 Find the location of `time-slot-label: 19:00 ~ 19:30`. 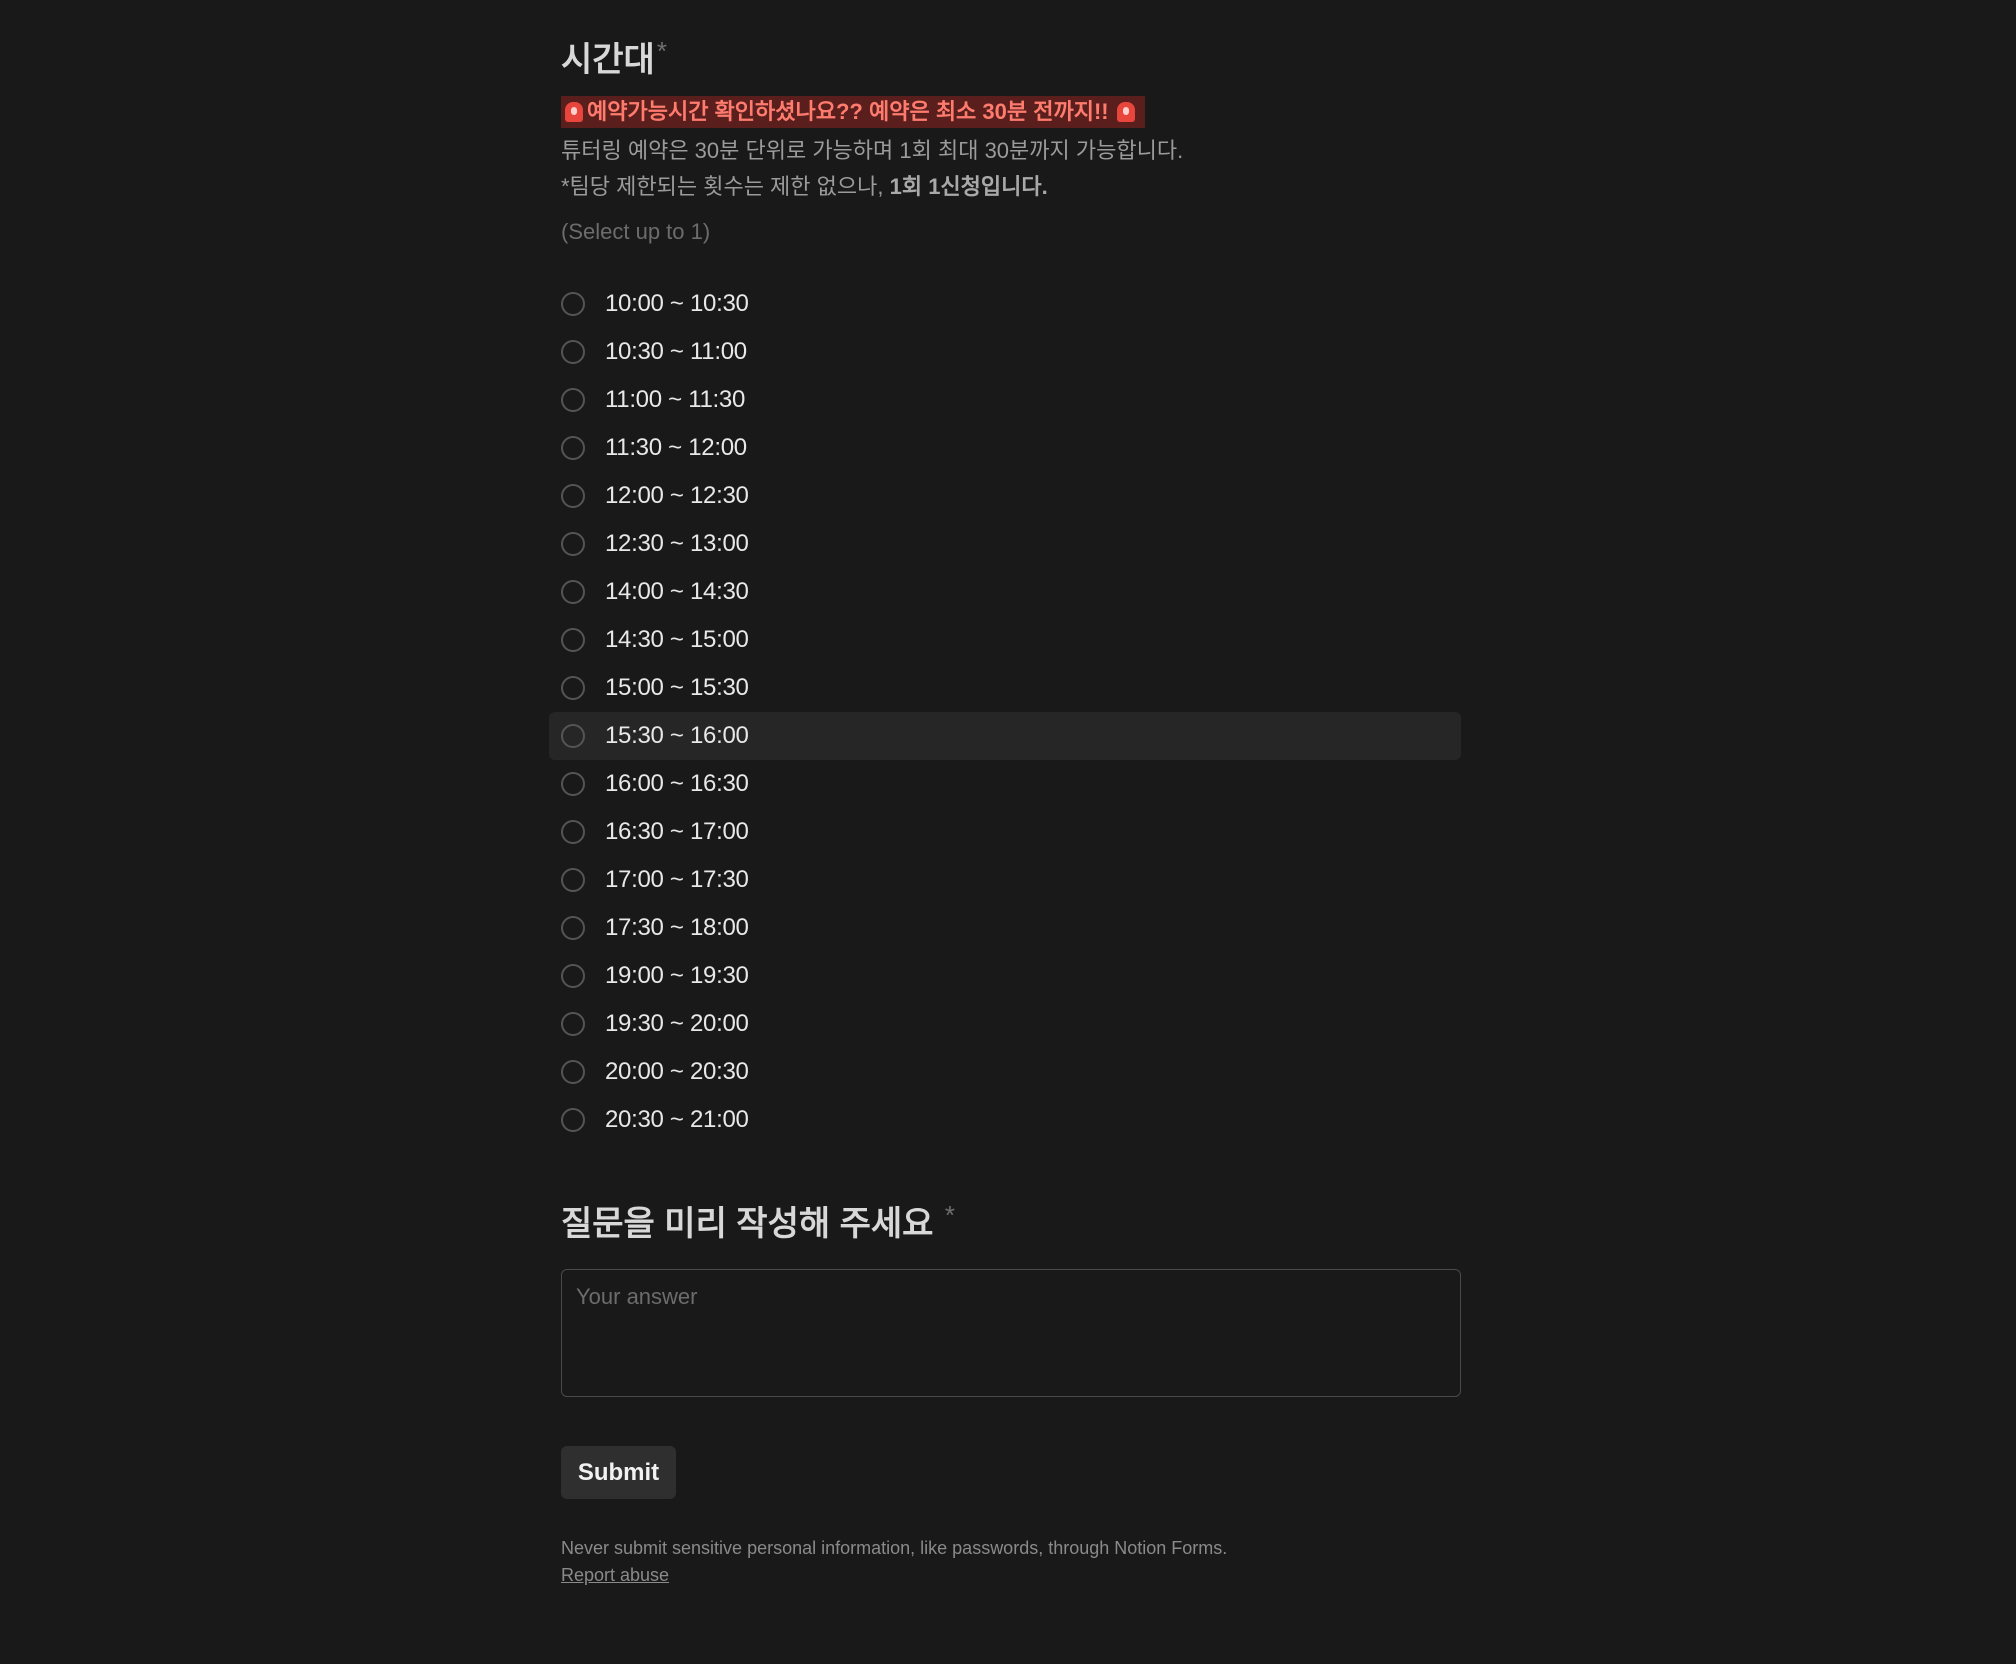

time-slot-label: 19:00 ~ 19:30 is located at coordinates (677, 975).